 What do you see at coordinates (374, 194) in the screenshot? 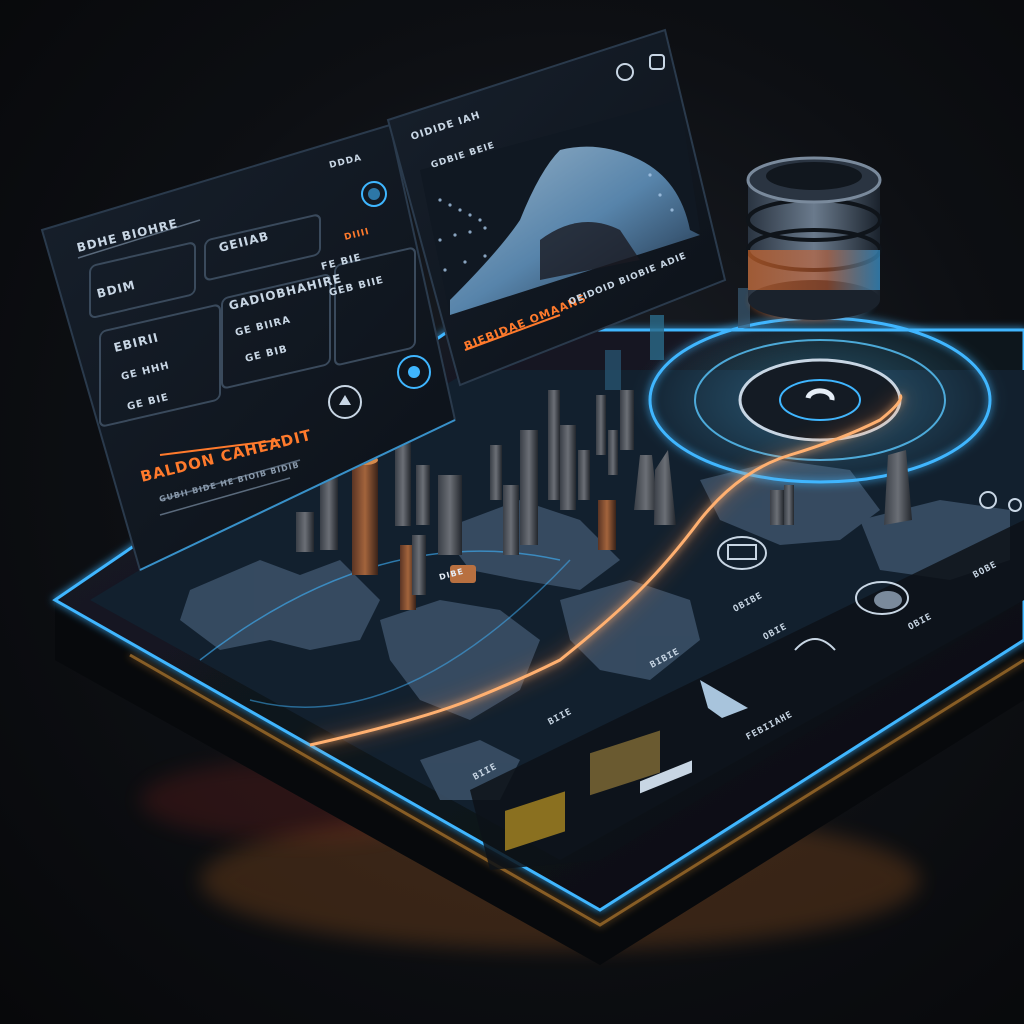
I see `user-icon` at bounding box center [374, 194].